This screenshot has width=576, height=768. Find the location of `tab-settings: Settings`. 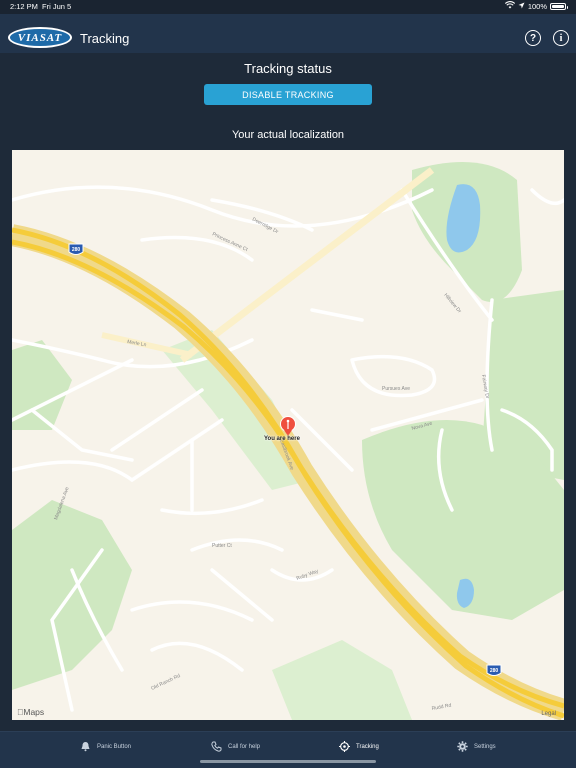

tab-settings: Settings is located at coordinates (476, 746).